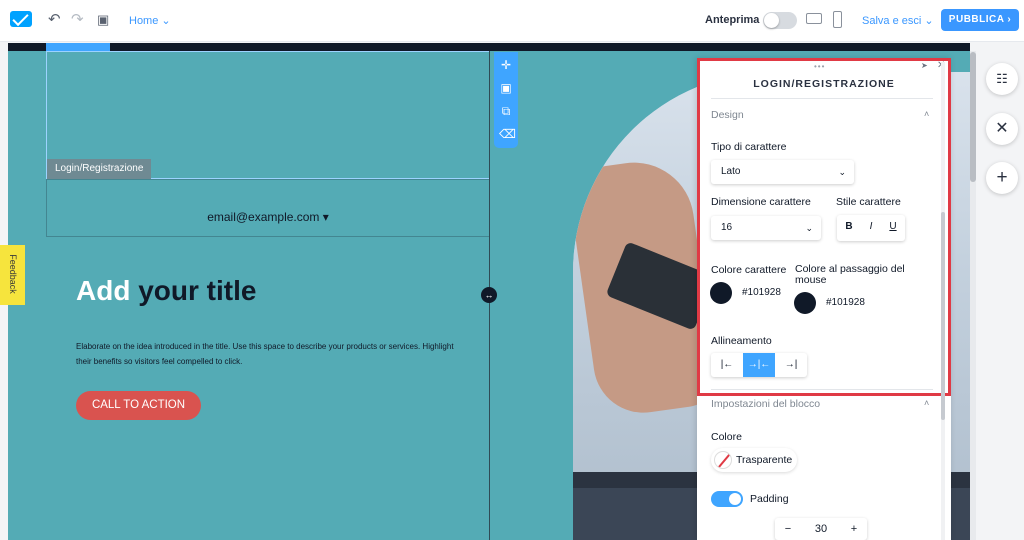  I want to click on design-section-header: Design, so click(727, 115).